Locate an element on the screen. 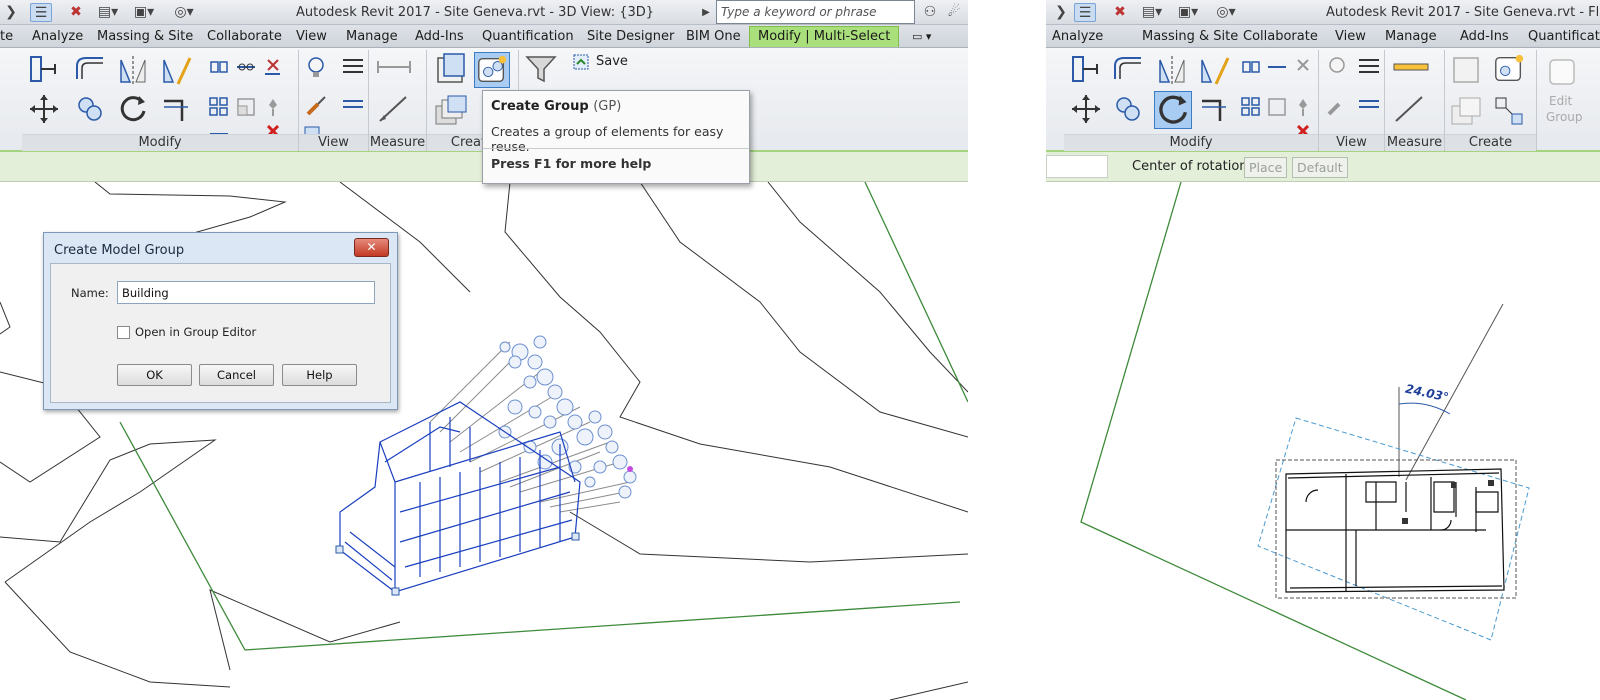 The image size is (1600, 700). open-in-group-editor-checkbox is located at coordinates (123, 332).